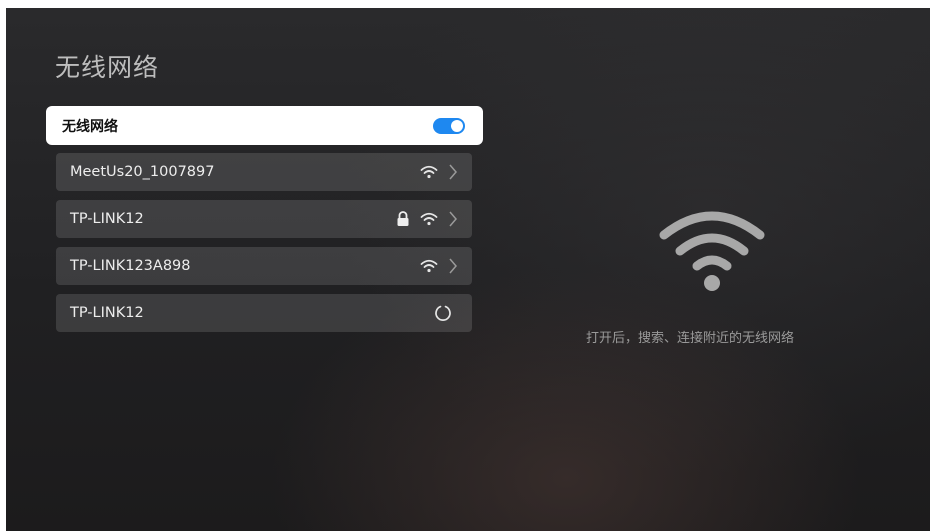  Describe the element at coordinates (107, 67) in the screenshot. I see `page-title: 无线网络` at that location.